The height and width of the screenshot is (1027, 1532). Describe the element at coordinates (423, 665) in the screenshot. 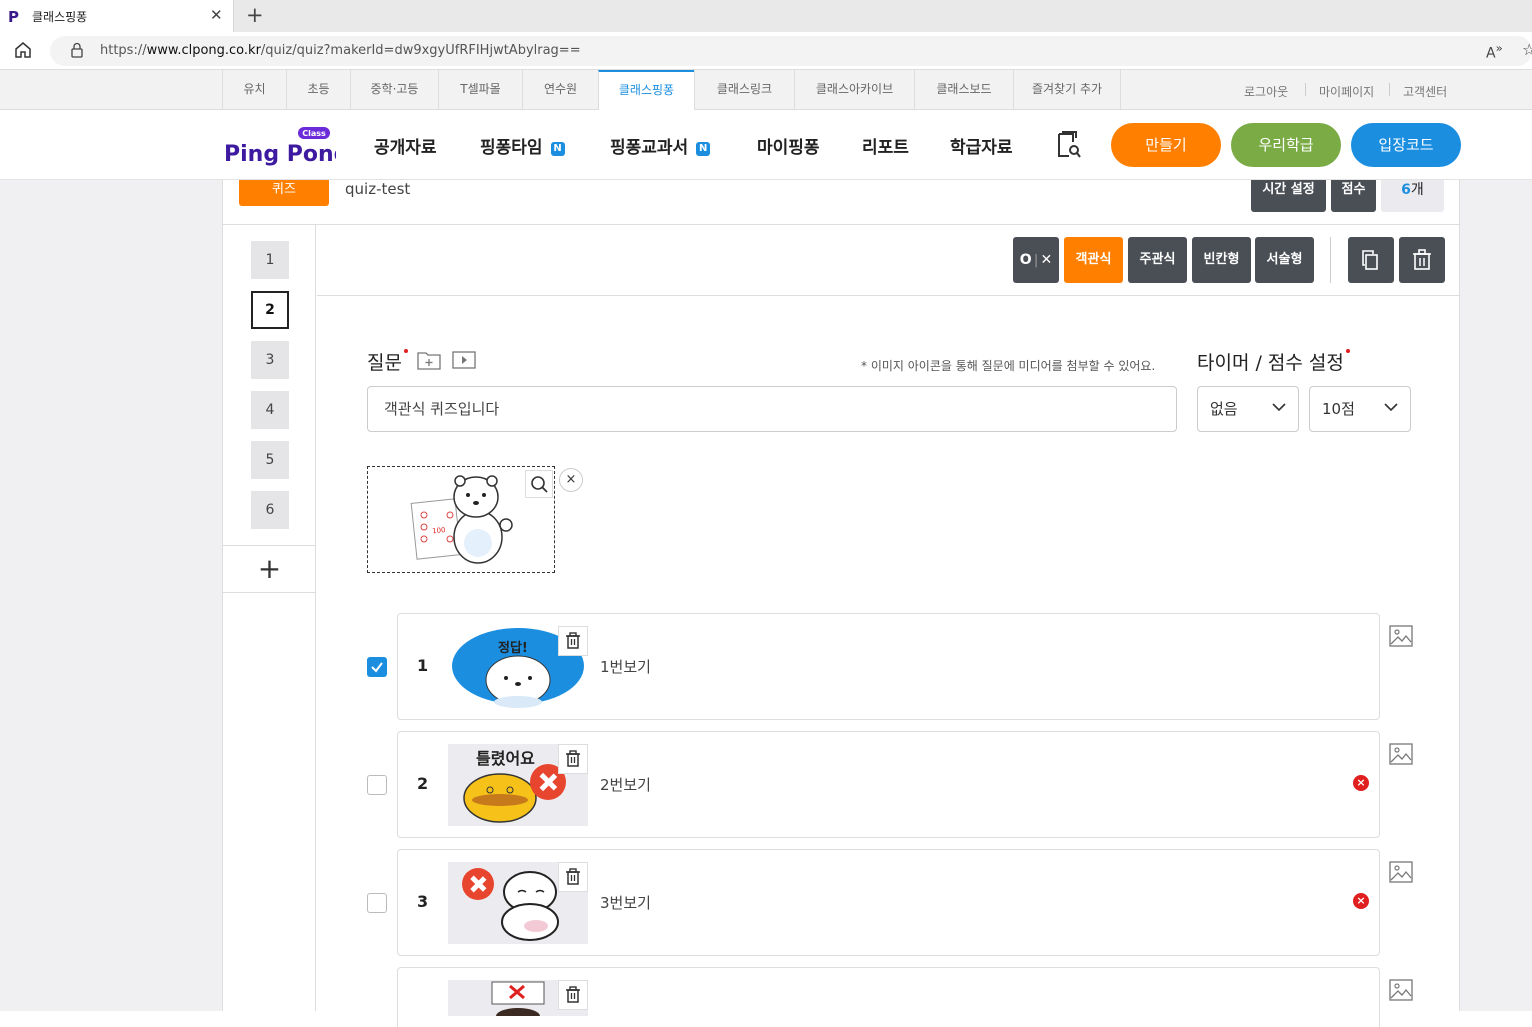

I see `option-number: 1` at that location.